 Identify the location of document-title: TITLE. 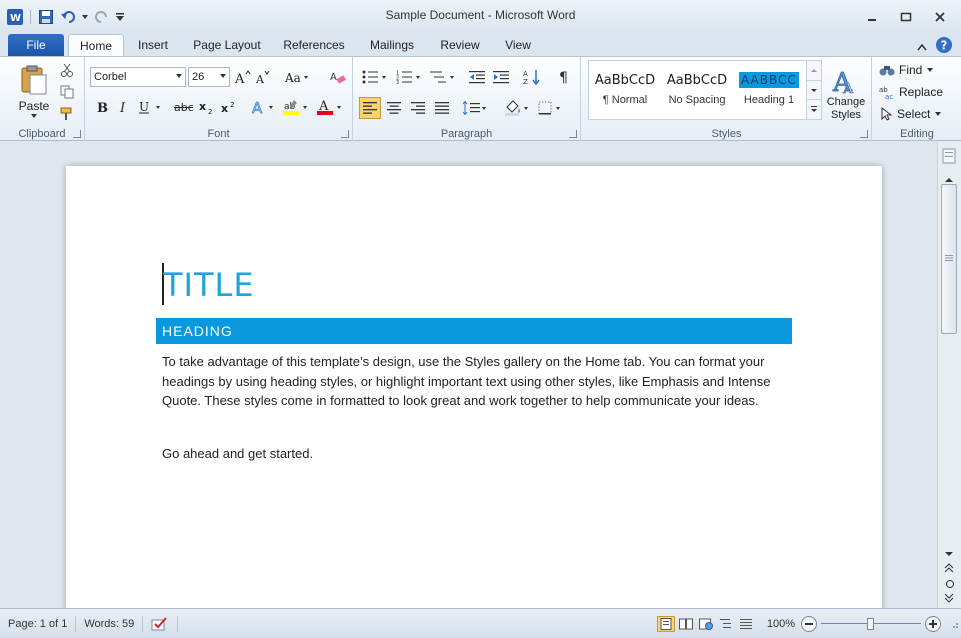
(209, 285).